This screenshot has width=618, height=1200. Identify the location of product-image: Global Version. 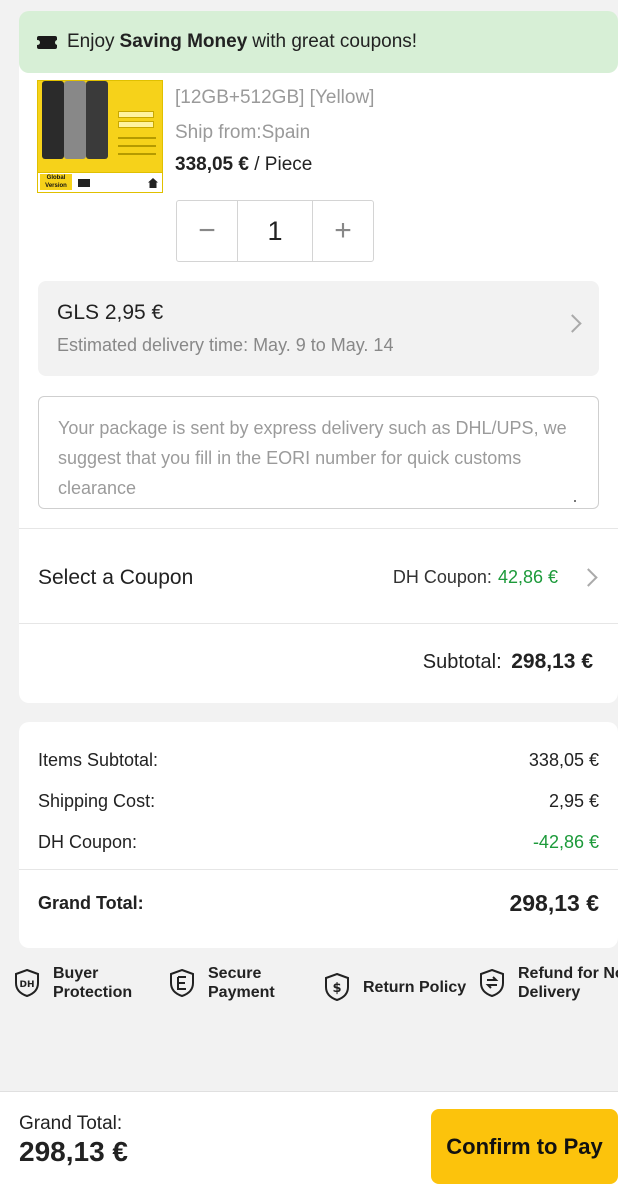
(100, 136).